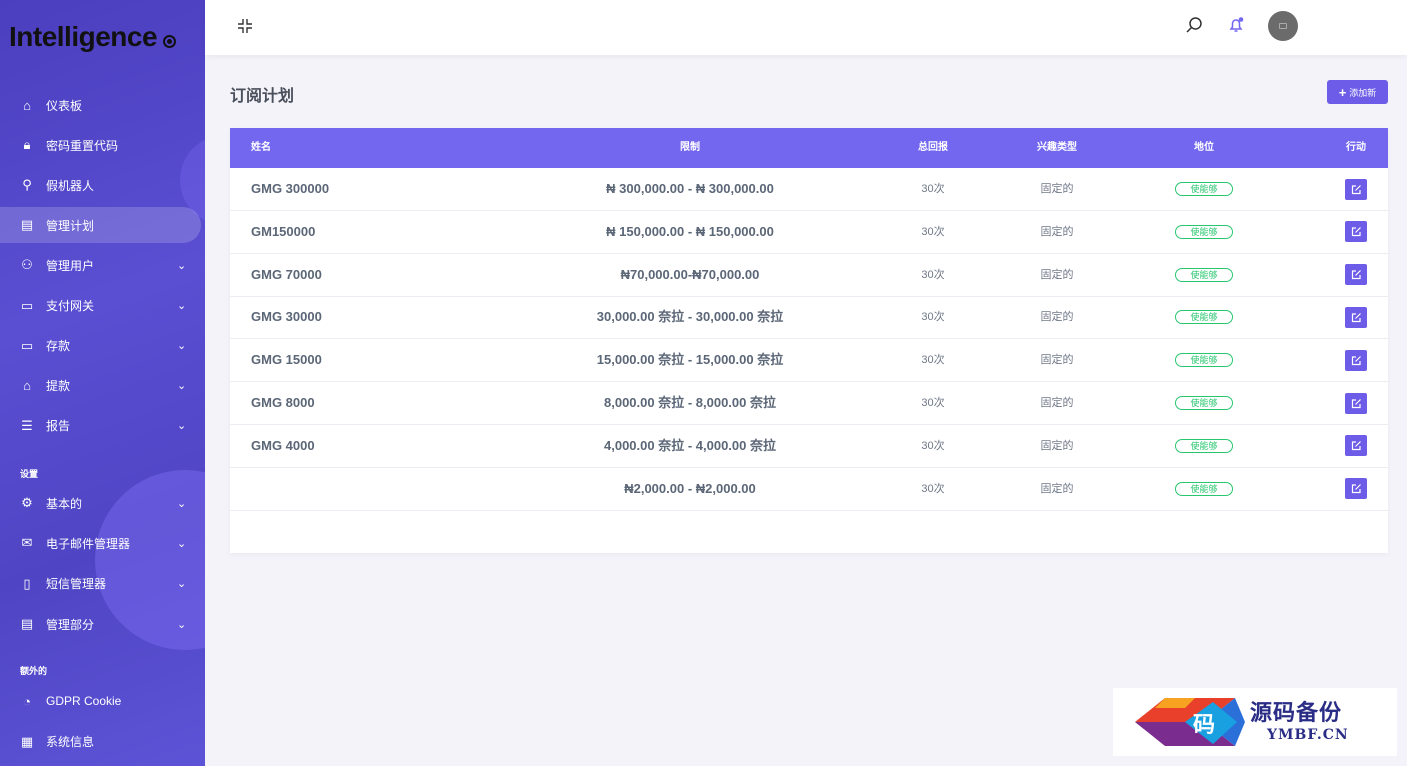  Describe the element at coordinates (283, 402) in the screenshot. I see `plan-name: GMG 8000` at that location.